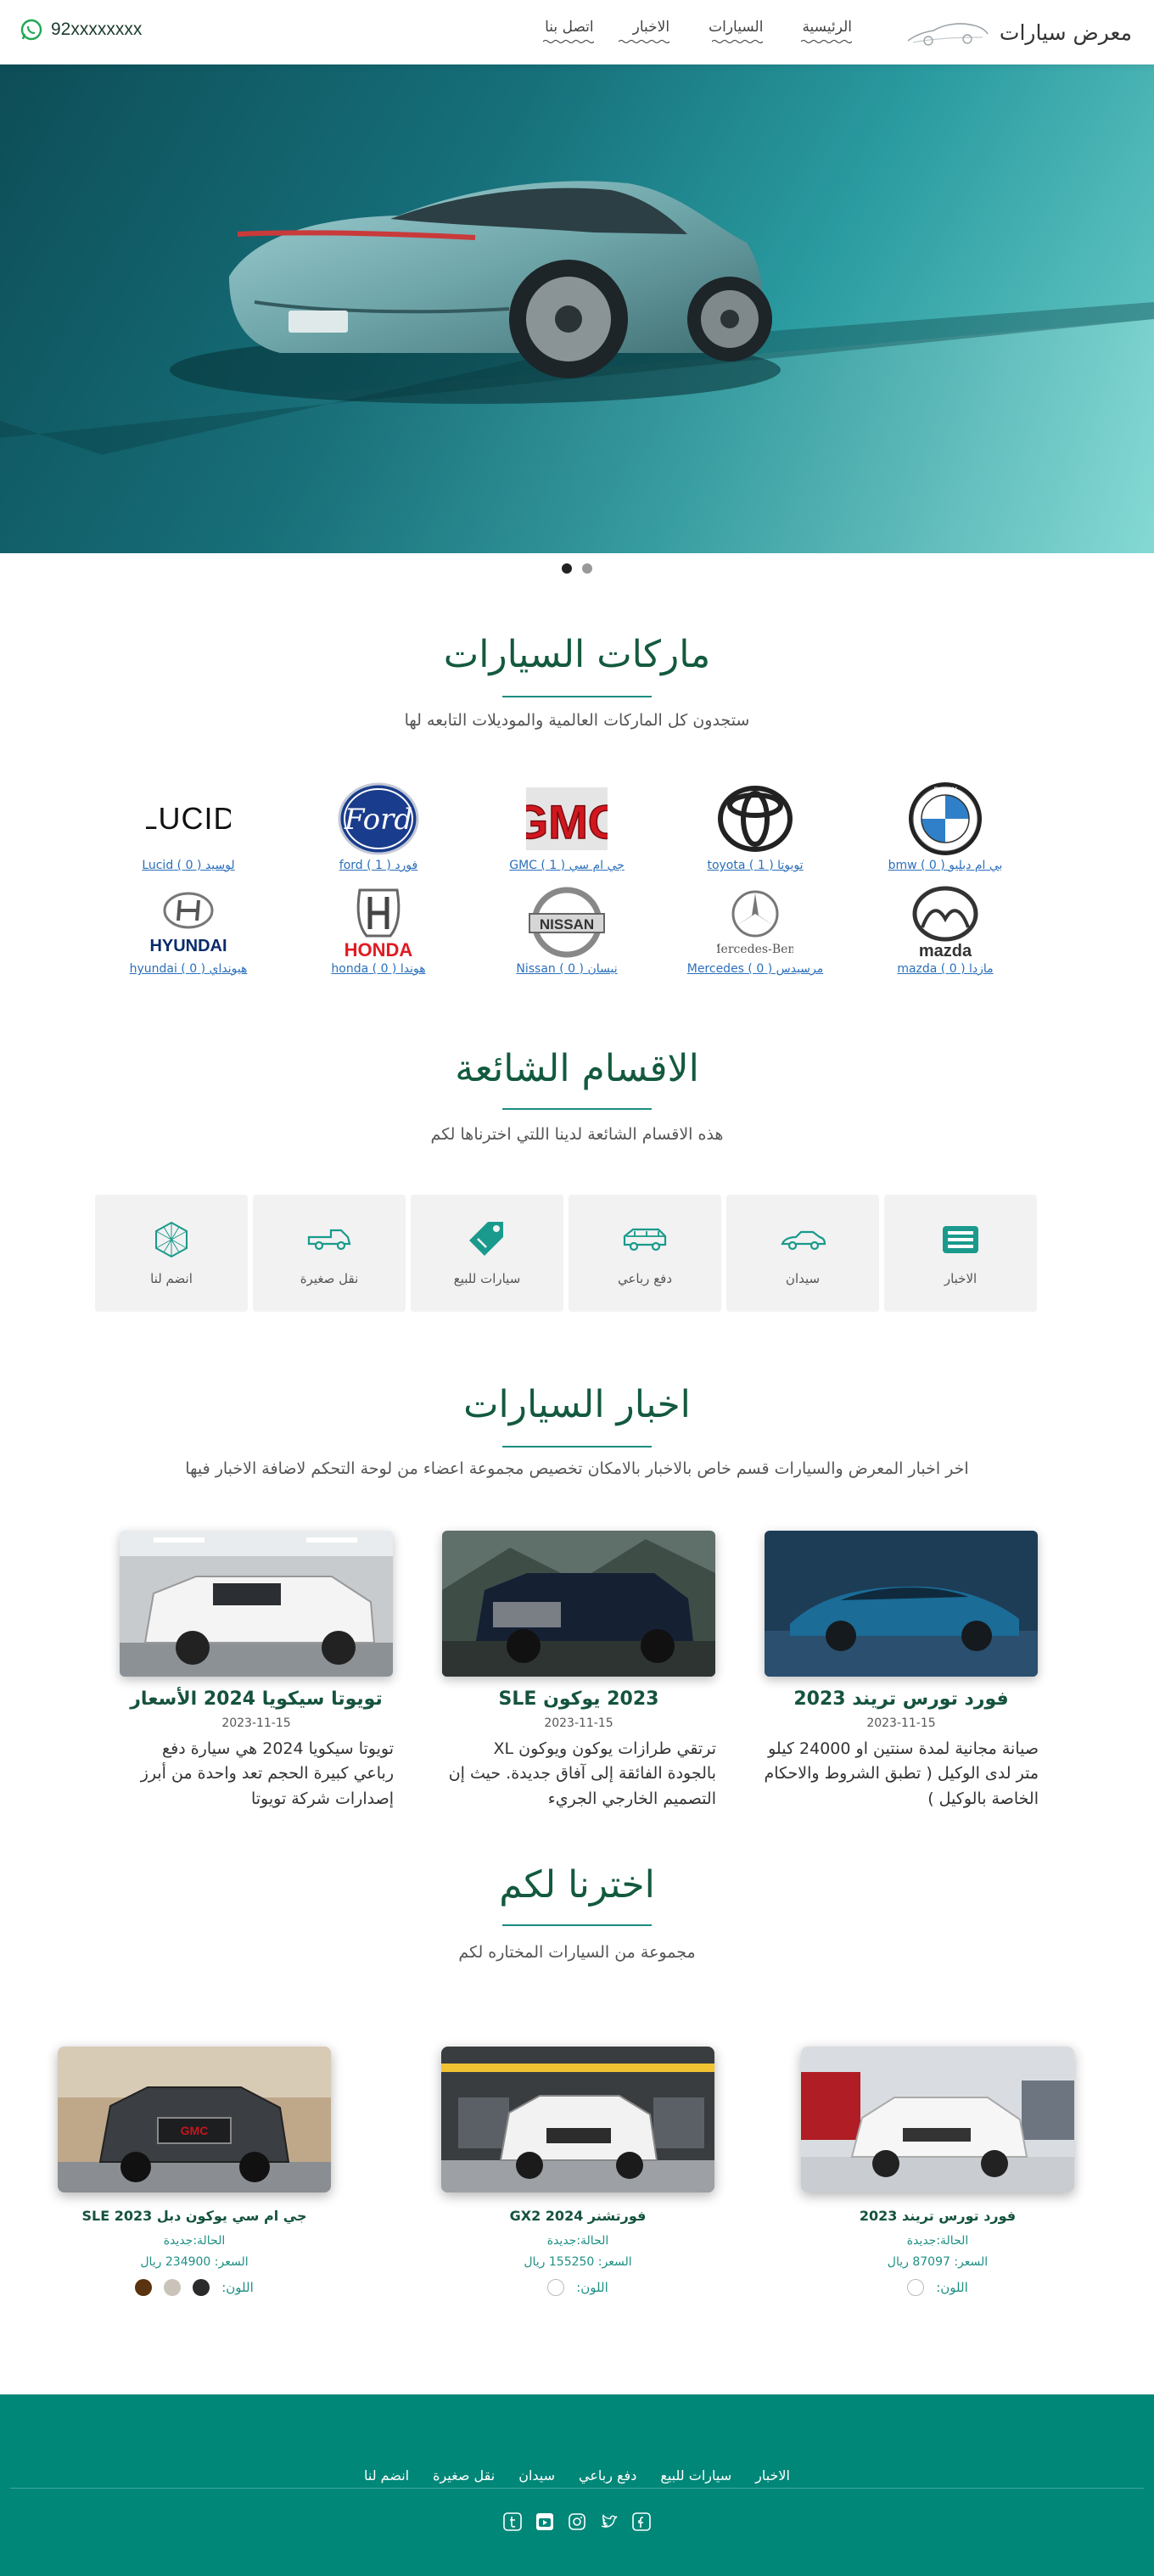  I want to click on footer-link-for-sale: سيارات للبيع, so click(695, 2475).